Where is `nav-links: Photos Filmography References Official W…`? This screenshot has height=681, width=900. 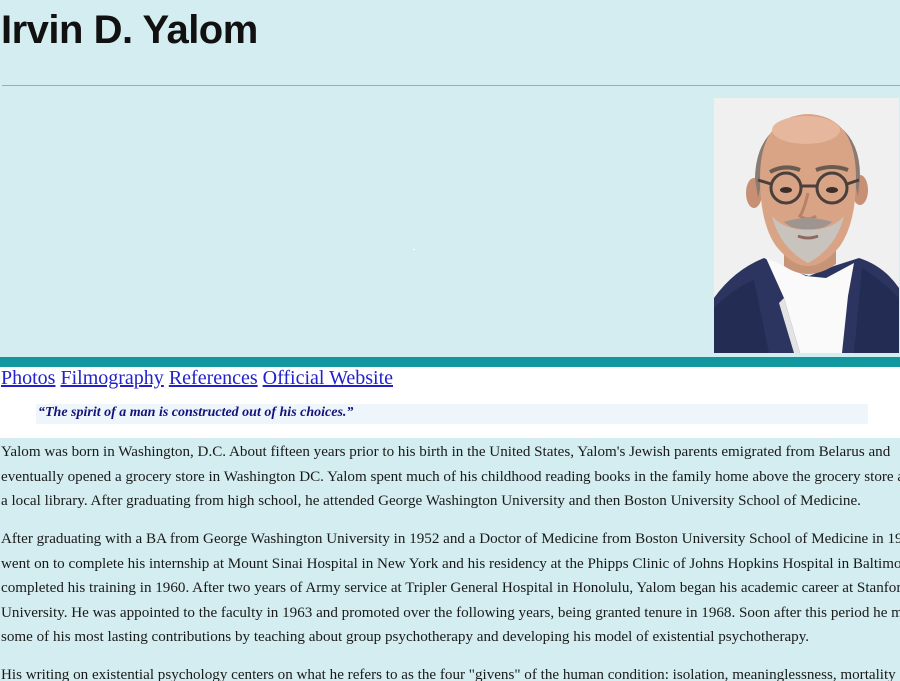
nav-links: Photos Filmography References Official W… is located at coordinates (197, 378).